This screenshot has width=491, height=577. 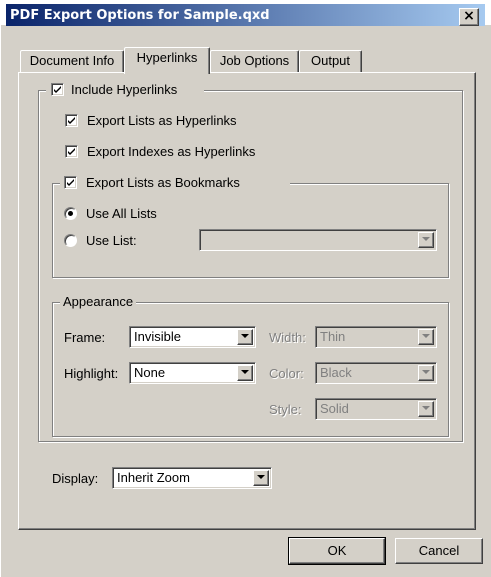 I want to click on window-title: PDF Export Options for Sample.qxd, so click(x=140, y=15).